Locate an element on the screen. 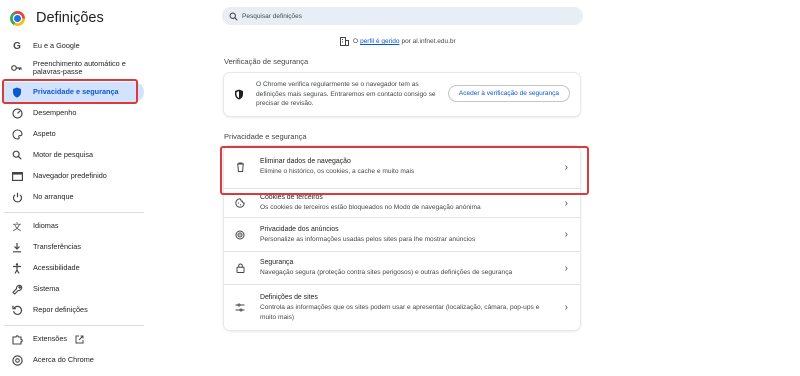 Image resolution: width=800 pixels, height=376 pixels. sidebar-item-you-and-google: G Eu e a Google is located at coordinates (74, 46).